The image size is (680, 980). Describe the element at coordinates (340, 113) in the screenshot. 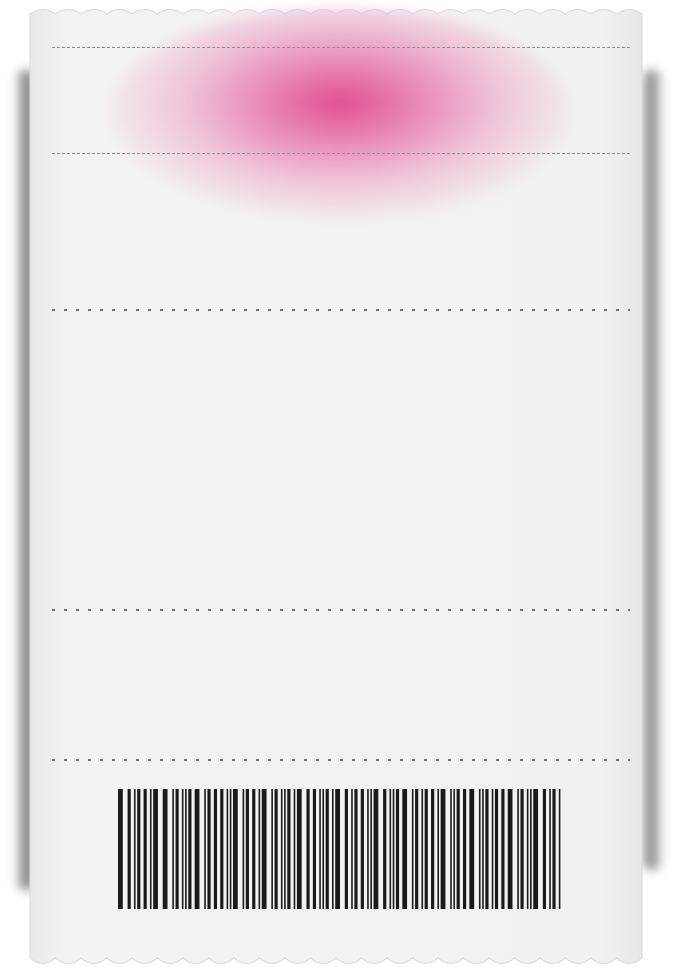

I see `pink-glow` at that location.